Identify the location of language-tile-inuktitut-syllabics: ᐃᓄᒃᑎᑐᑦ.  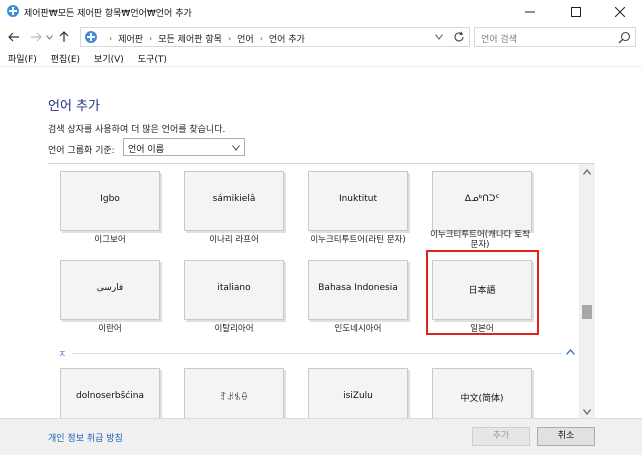
(482, 201).